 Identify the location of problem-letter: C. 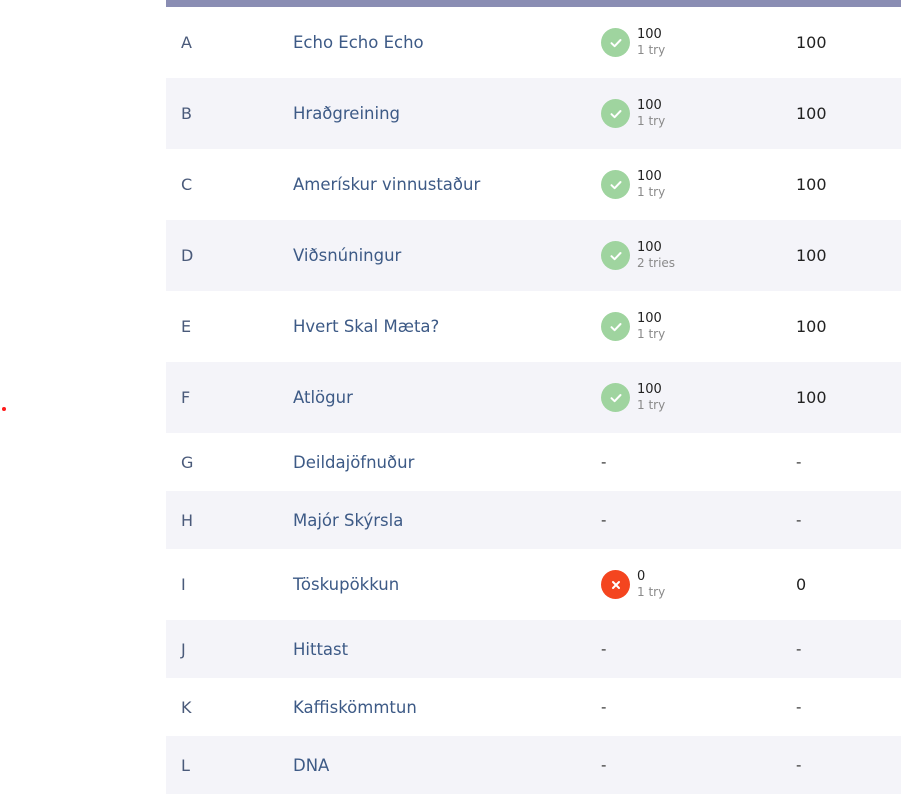
(187, 184).